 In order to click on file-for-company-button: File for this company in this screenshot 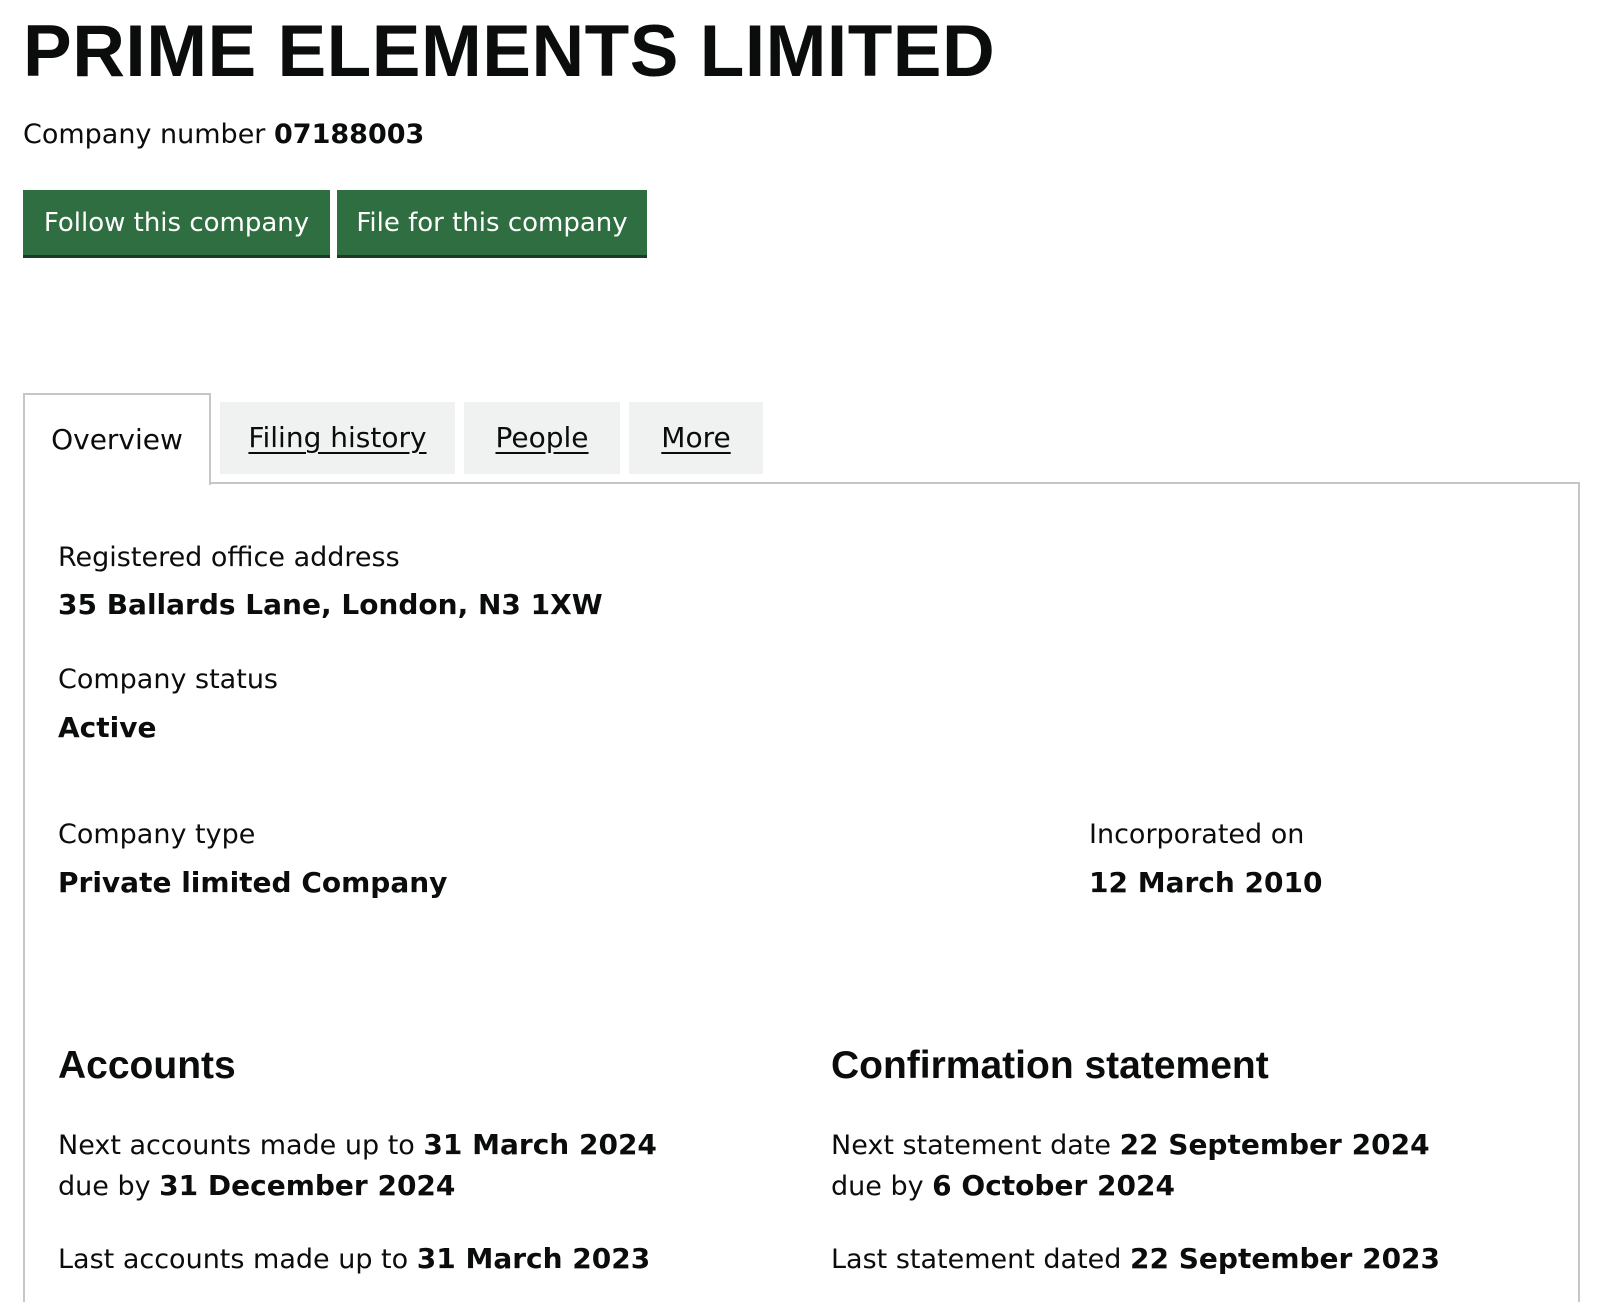, I will do `click(492, 224)`.